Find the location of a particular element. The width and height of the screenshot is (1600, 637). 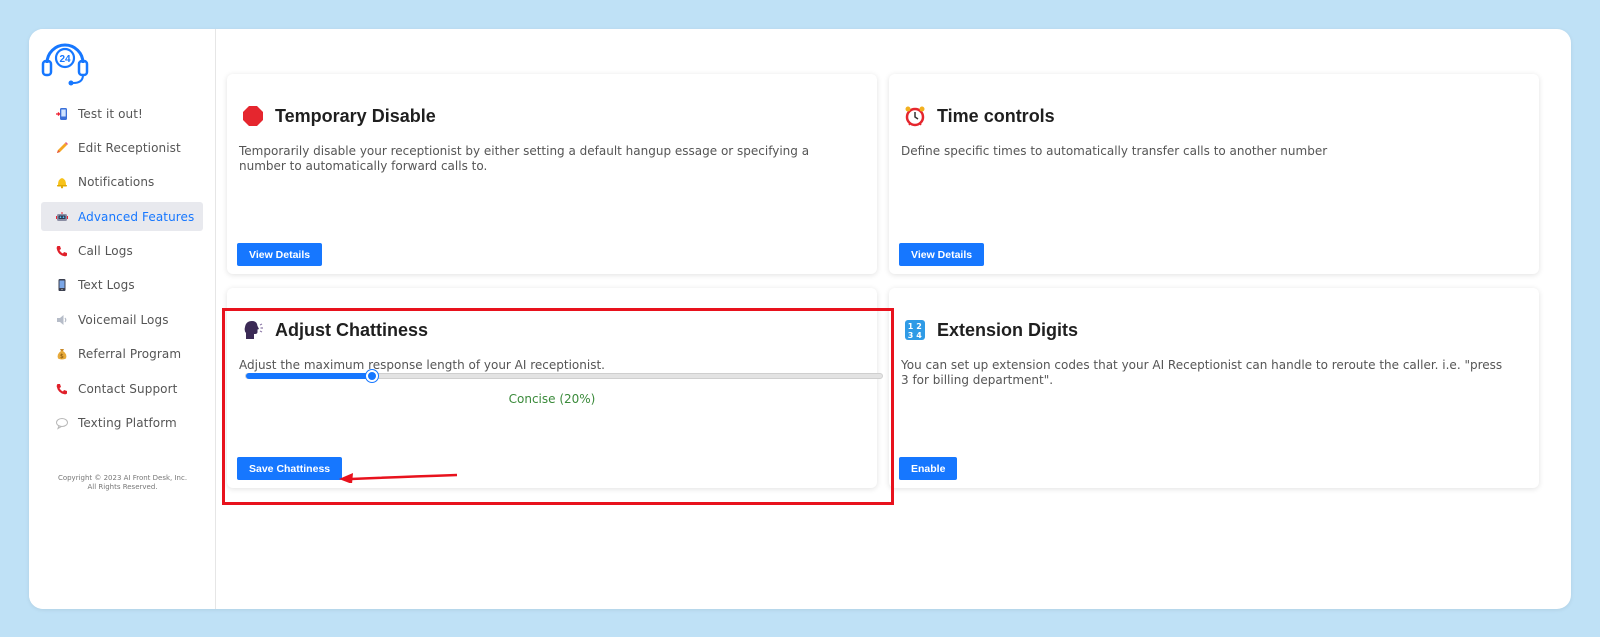

slider-fill is located at coordinates (310, 376).